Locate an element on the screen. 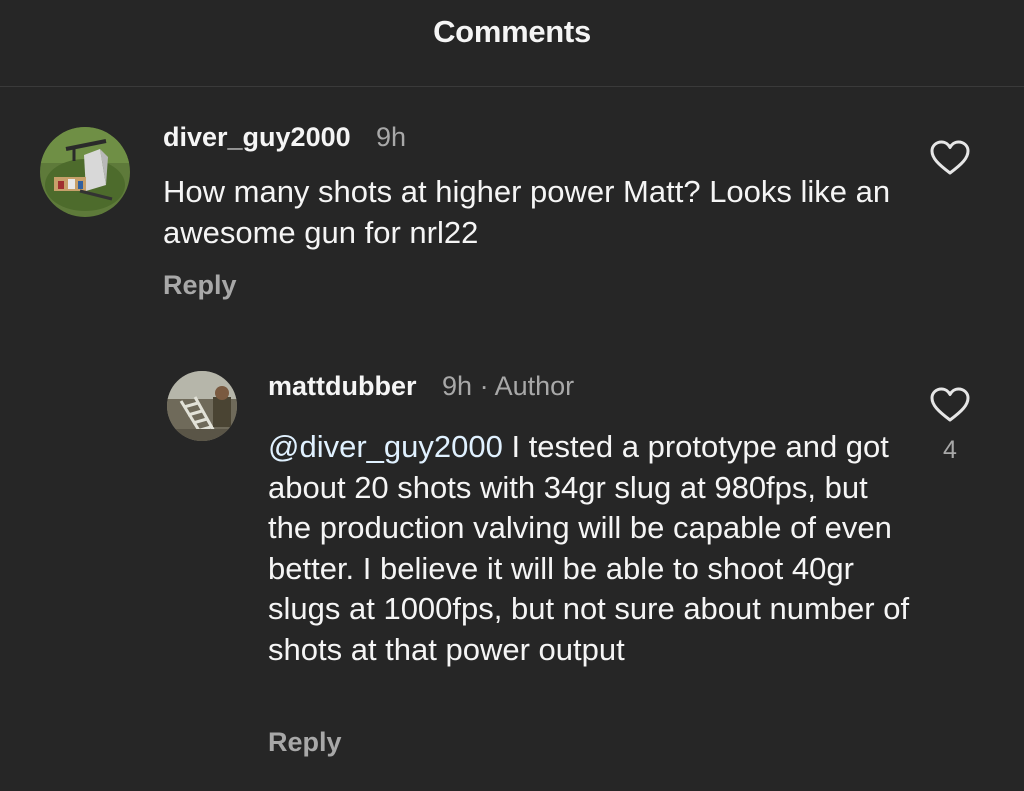 The width and height of the screenshot is (1024, 791). reply-time: 9h is located at coordinates (457, 386).